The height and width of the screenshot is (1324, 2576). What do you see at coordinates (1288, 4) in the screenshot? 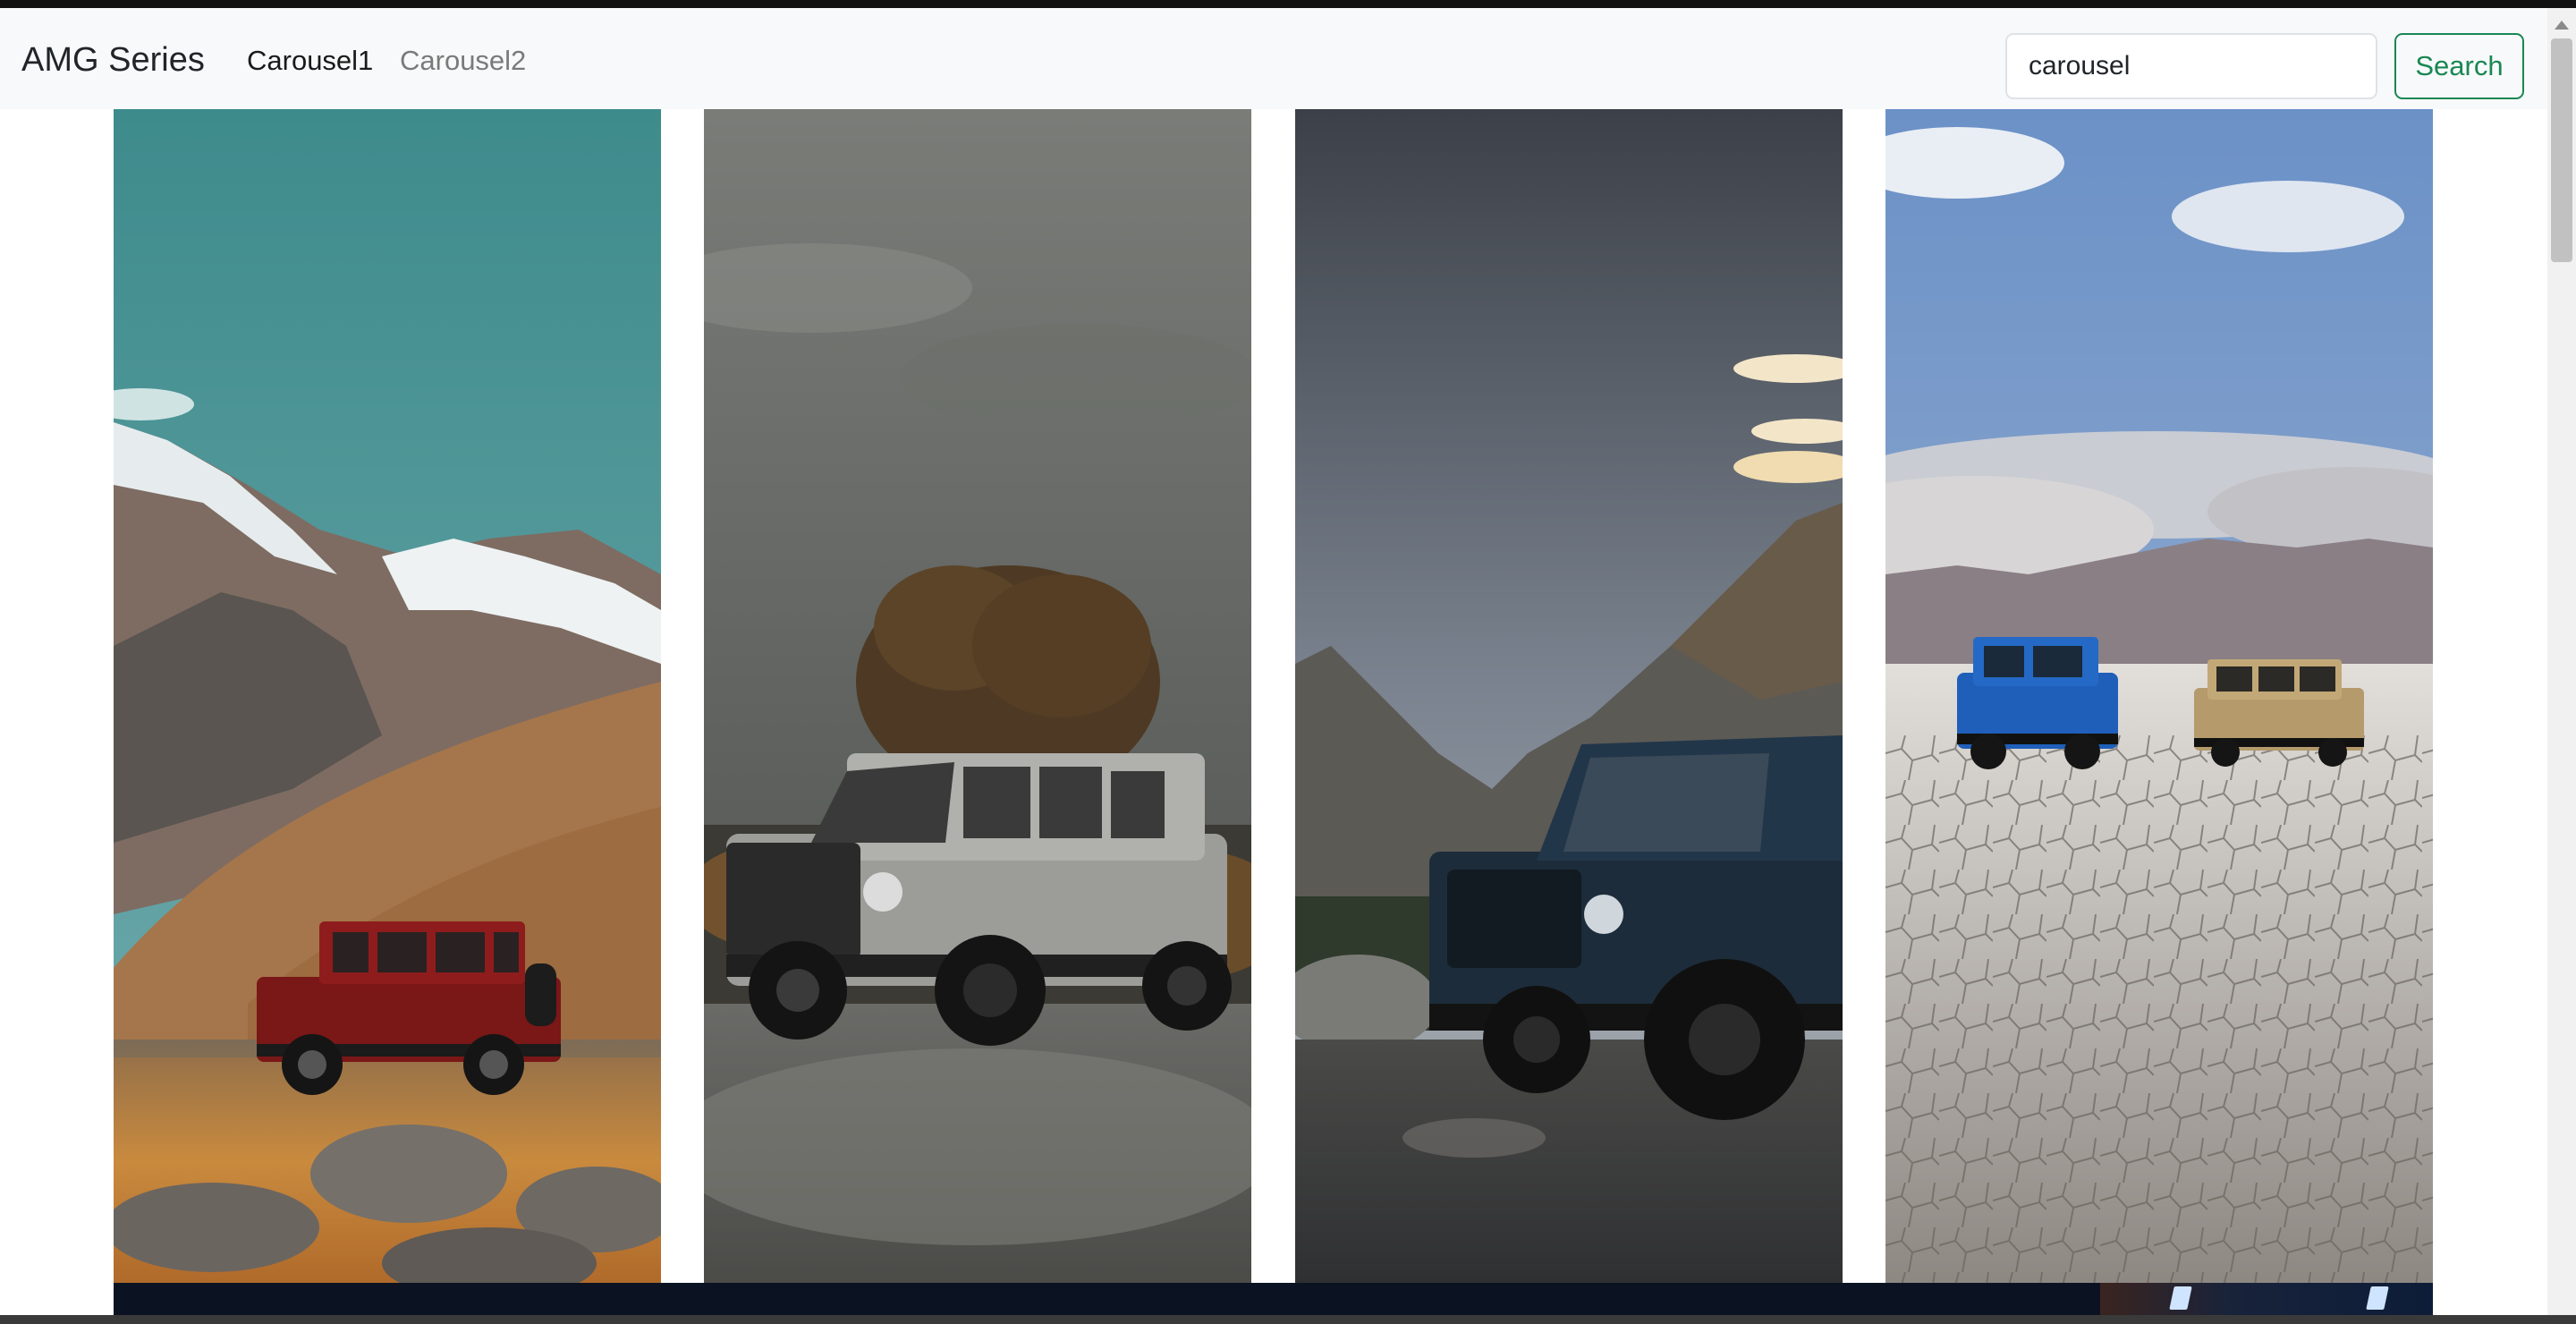
I see `window-top-strip` at bounding box center [1288, 4].